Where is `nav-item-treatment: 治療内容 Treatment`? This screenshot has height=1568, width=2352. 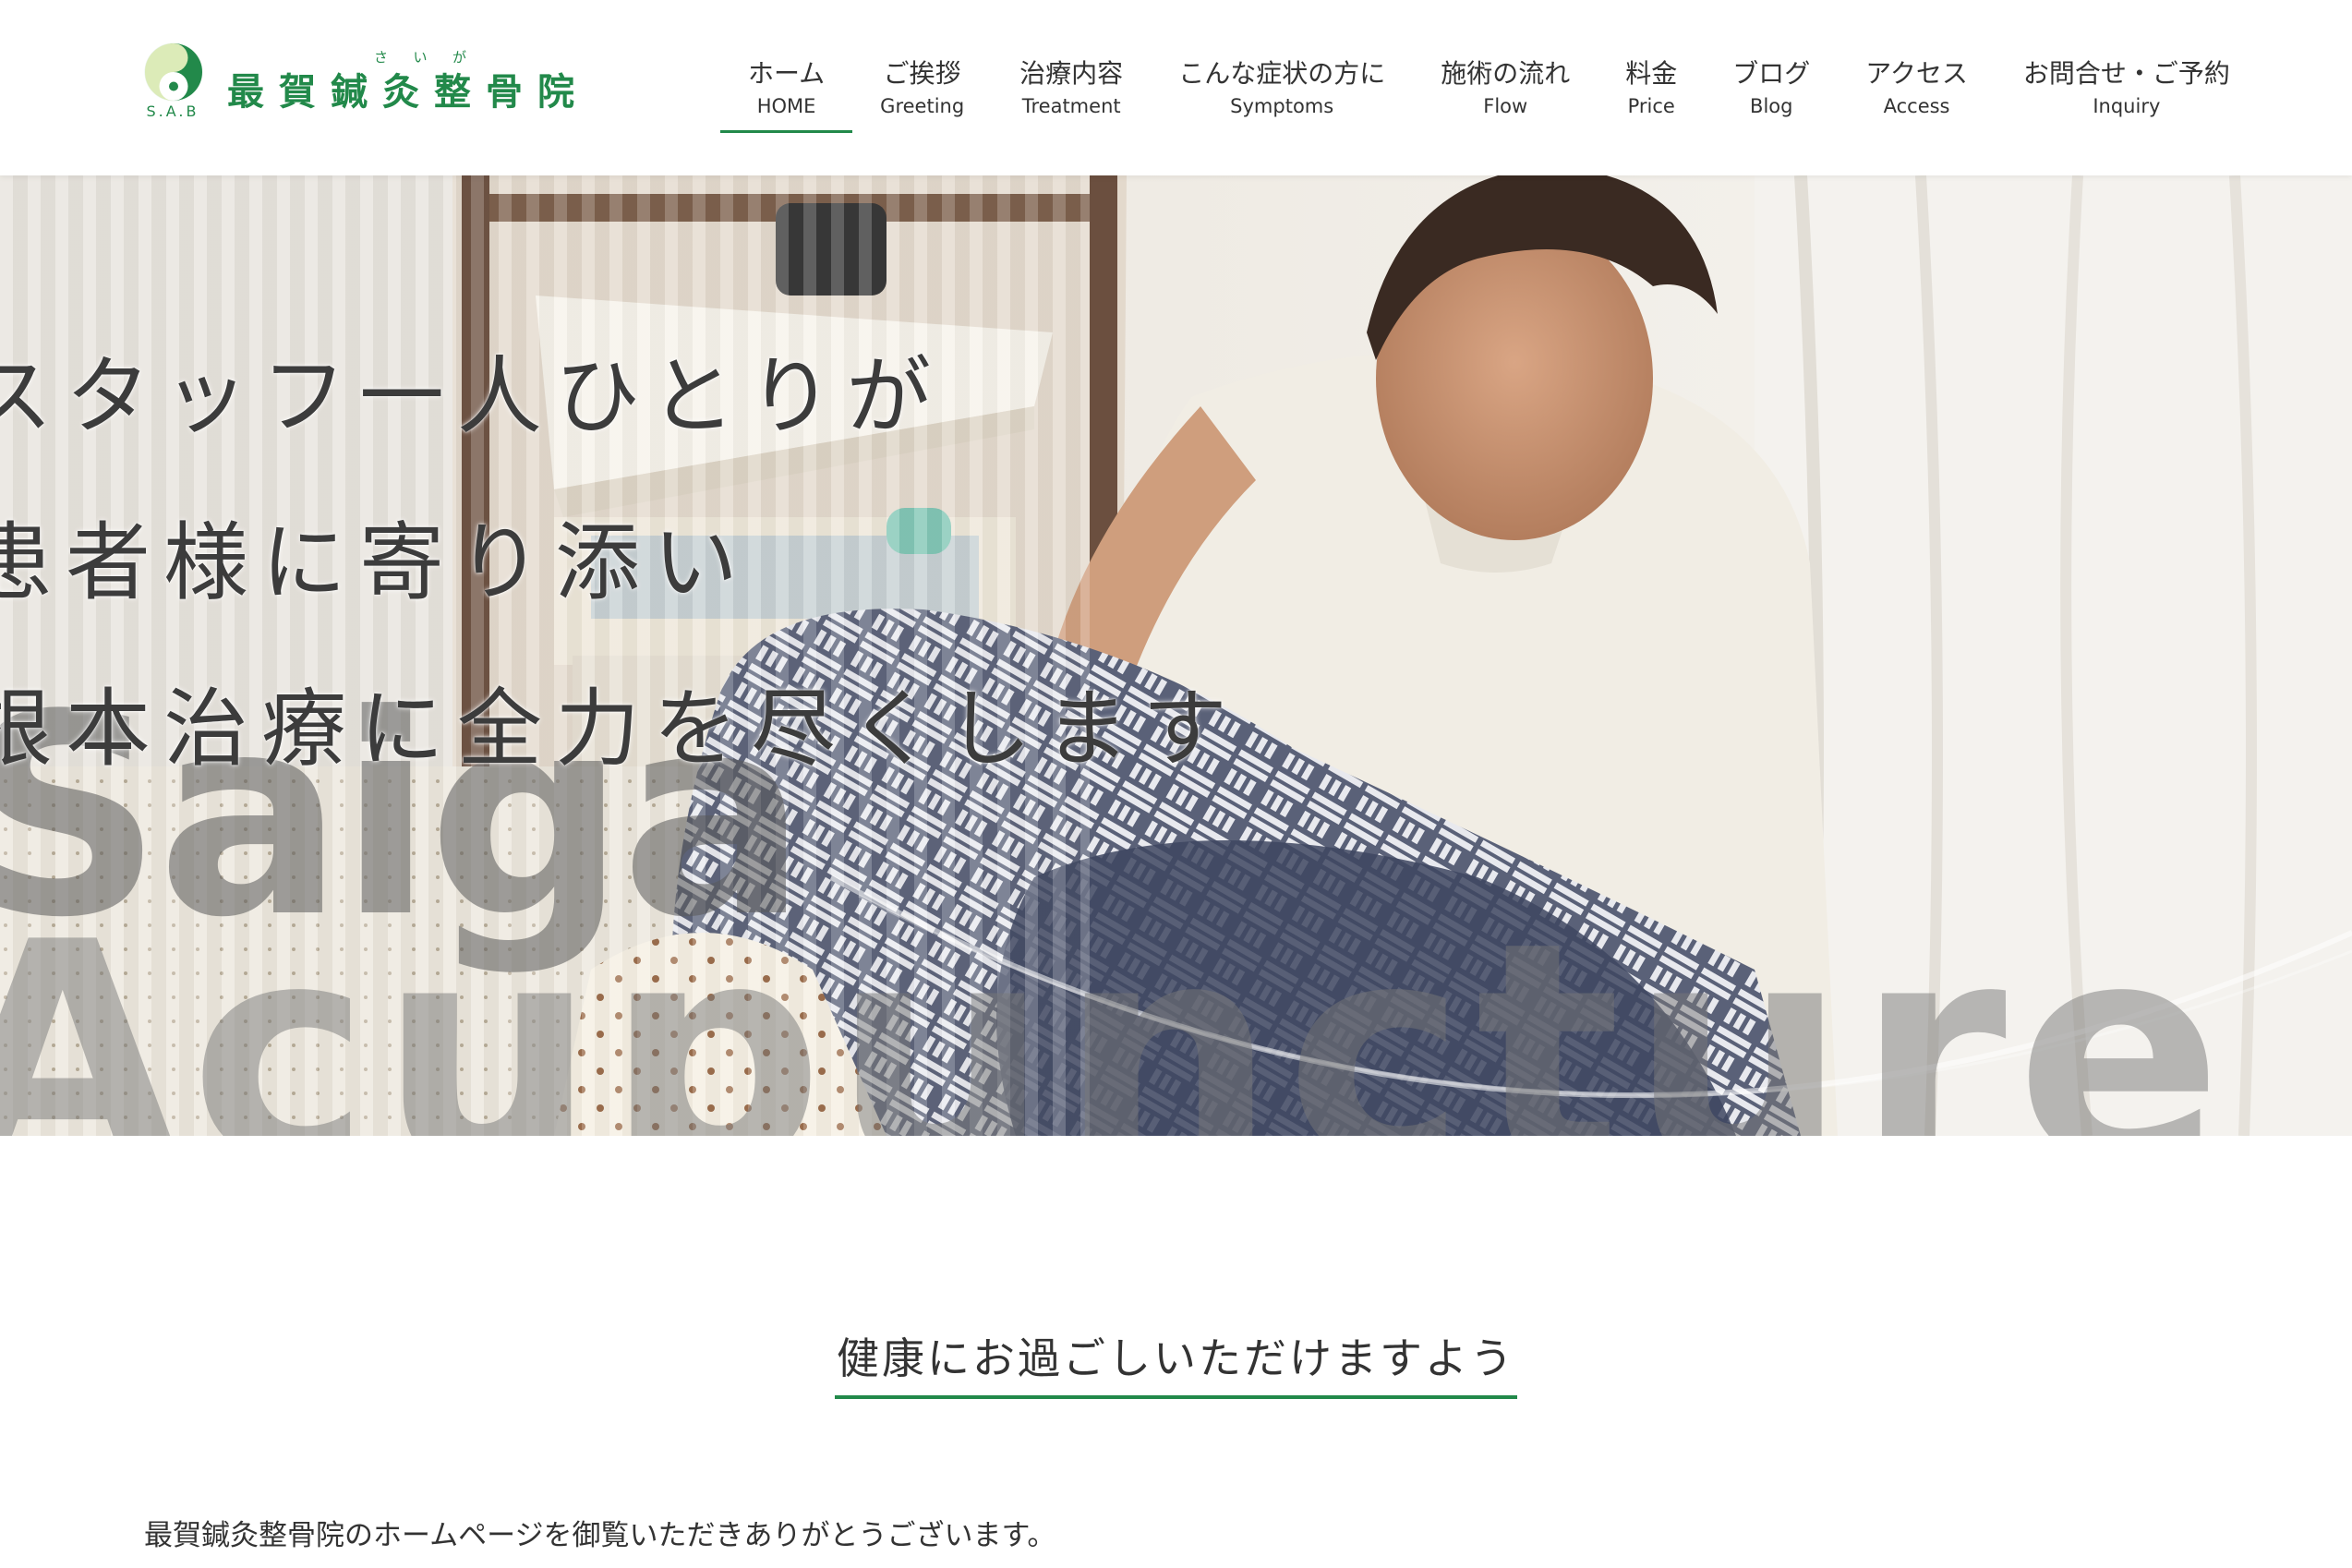
nav-item-treatment: 治療内容 Treatment is located at coordinates (1071, 88).